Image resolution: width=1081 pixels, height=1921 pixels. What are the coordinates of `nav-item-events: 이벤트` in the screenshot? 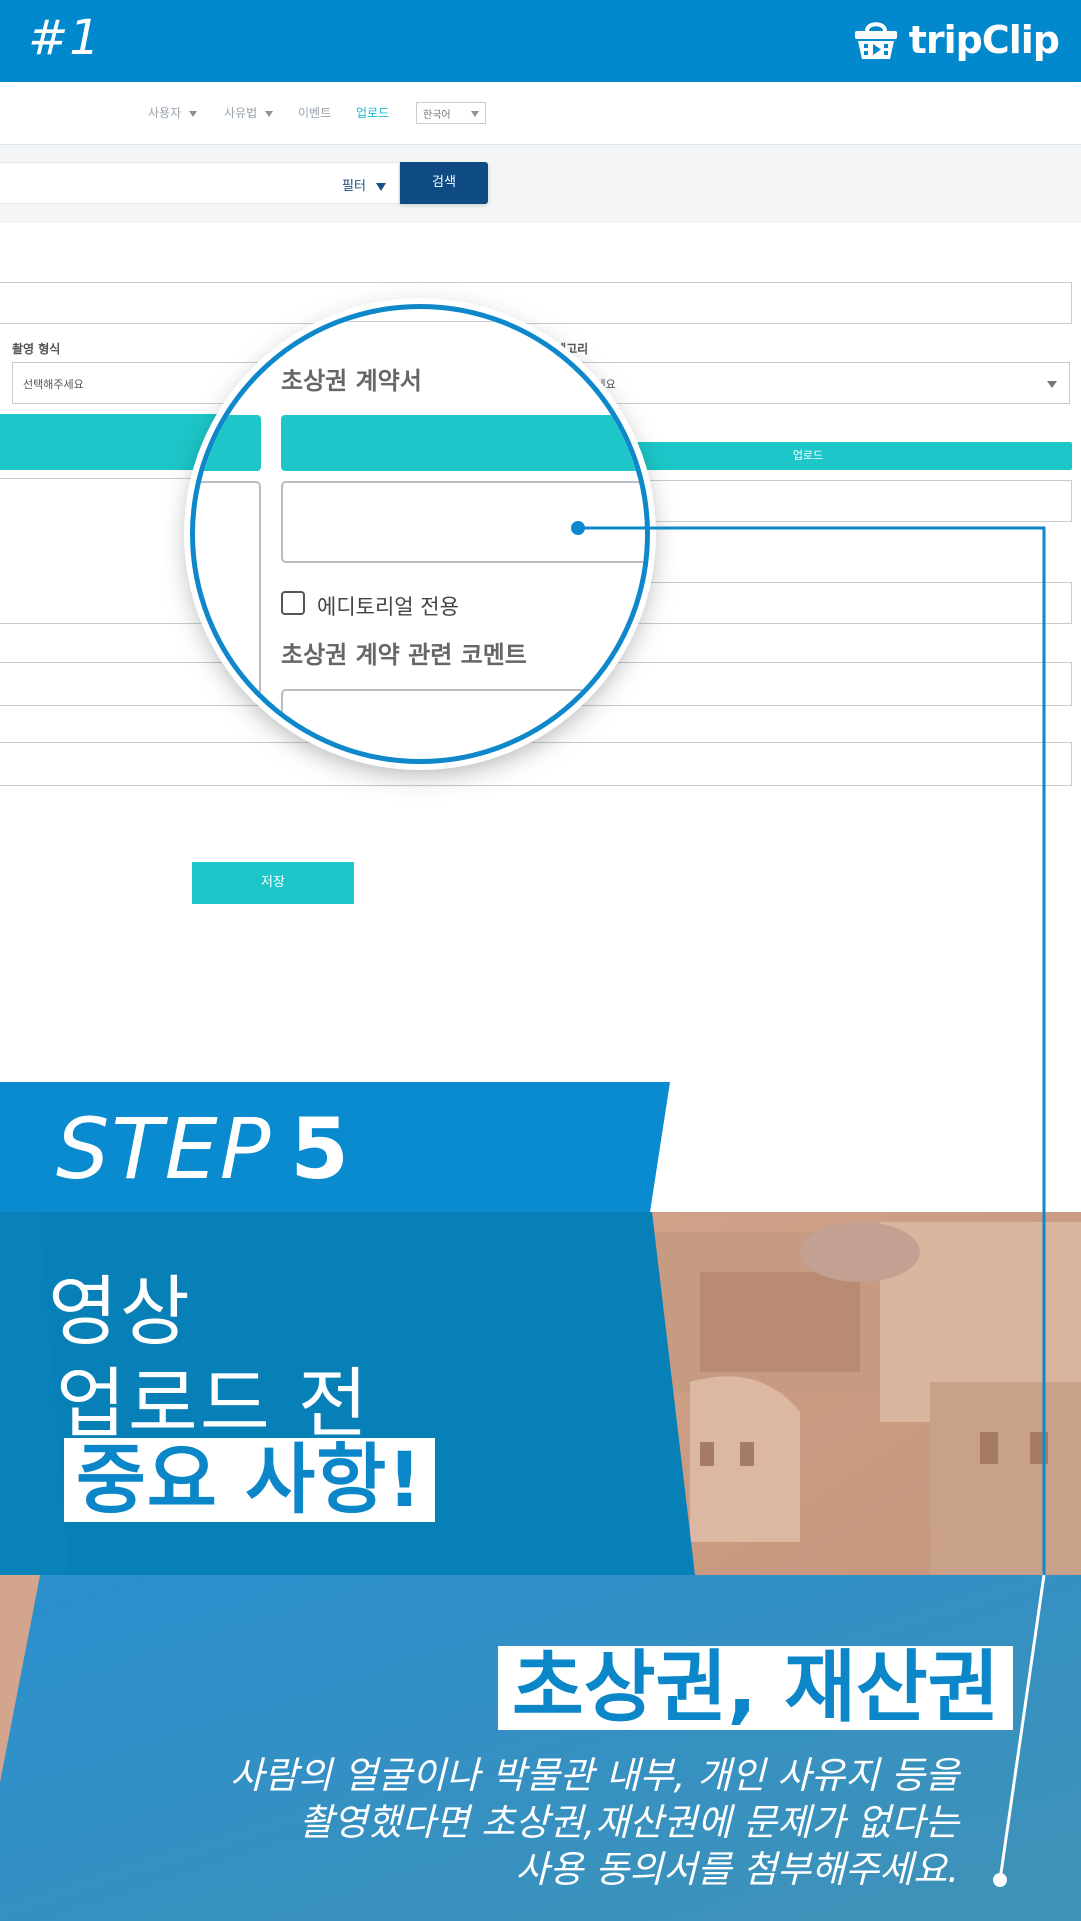 It's located at (314, 112).